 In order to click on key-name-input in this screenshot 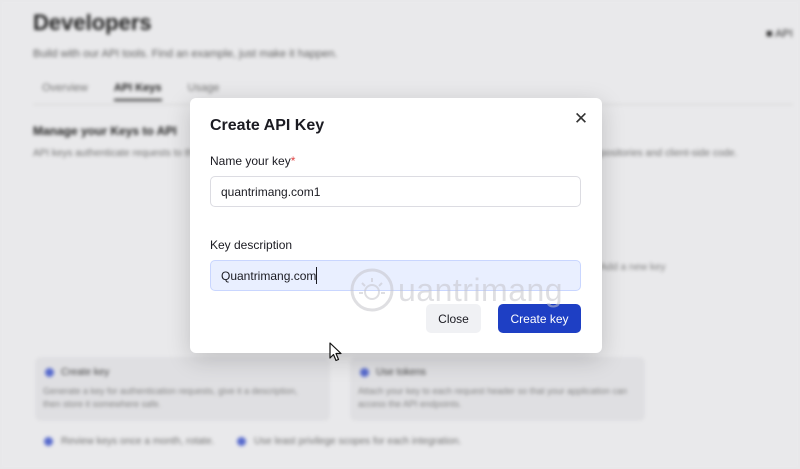, I will do `click(395, 191)`.